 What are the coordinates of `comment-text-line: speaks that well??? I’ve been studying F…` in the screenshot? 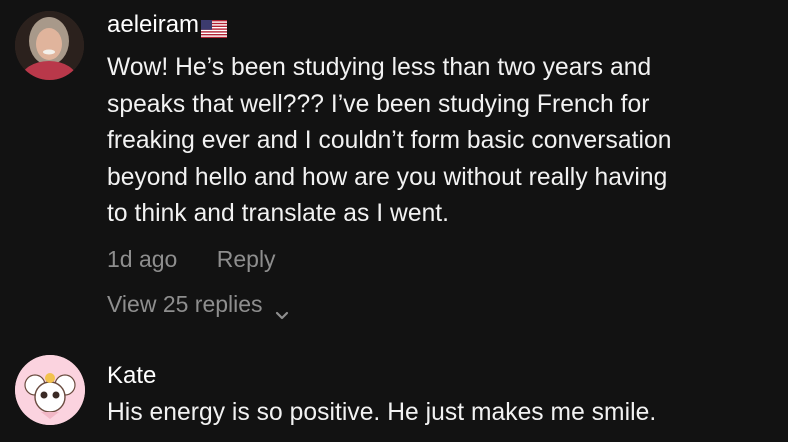 It's located at (378, 104).